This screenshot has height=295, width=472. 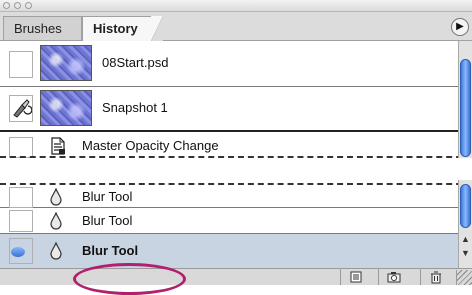 I want to click on new-document-button, so click(x=355, y=277).